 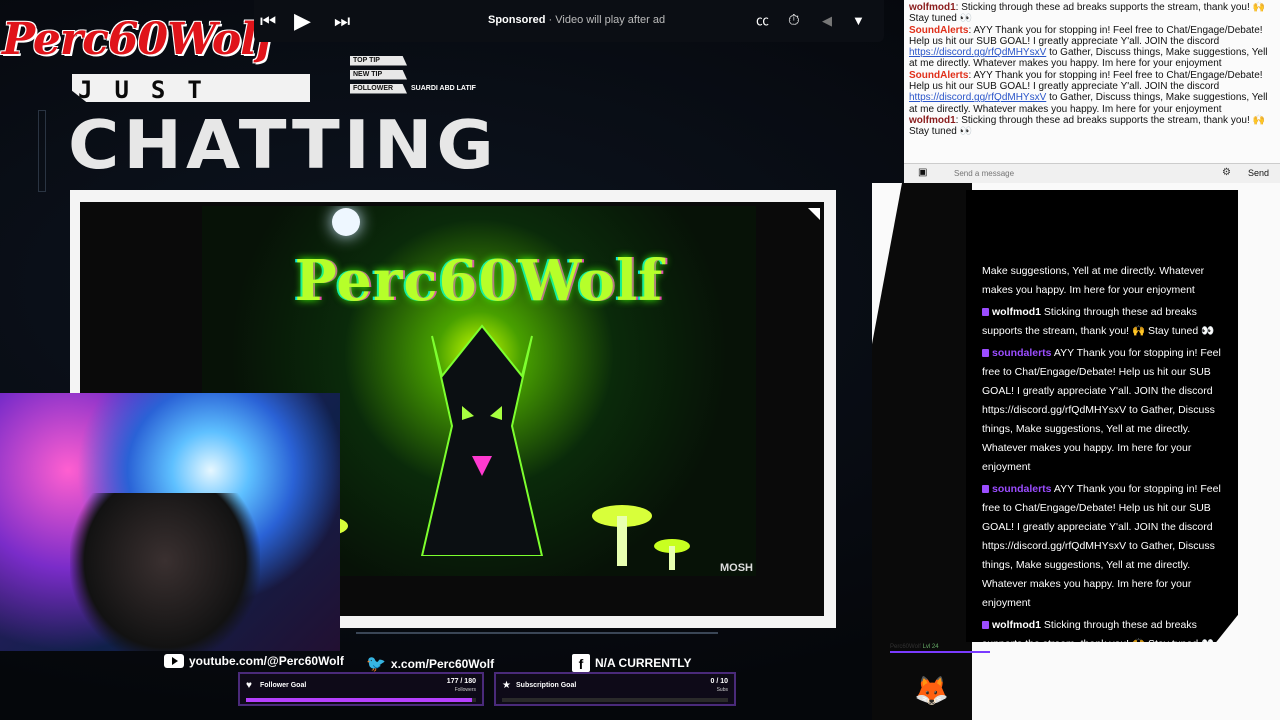 What do you see at coordinates (1258, 173) in the screenshot?
I see `send-button: Send` at bounding box center [1258, 173].